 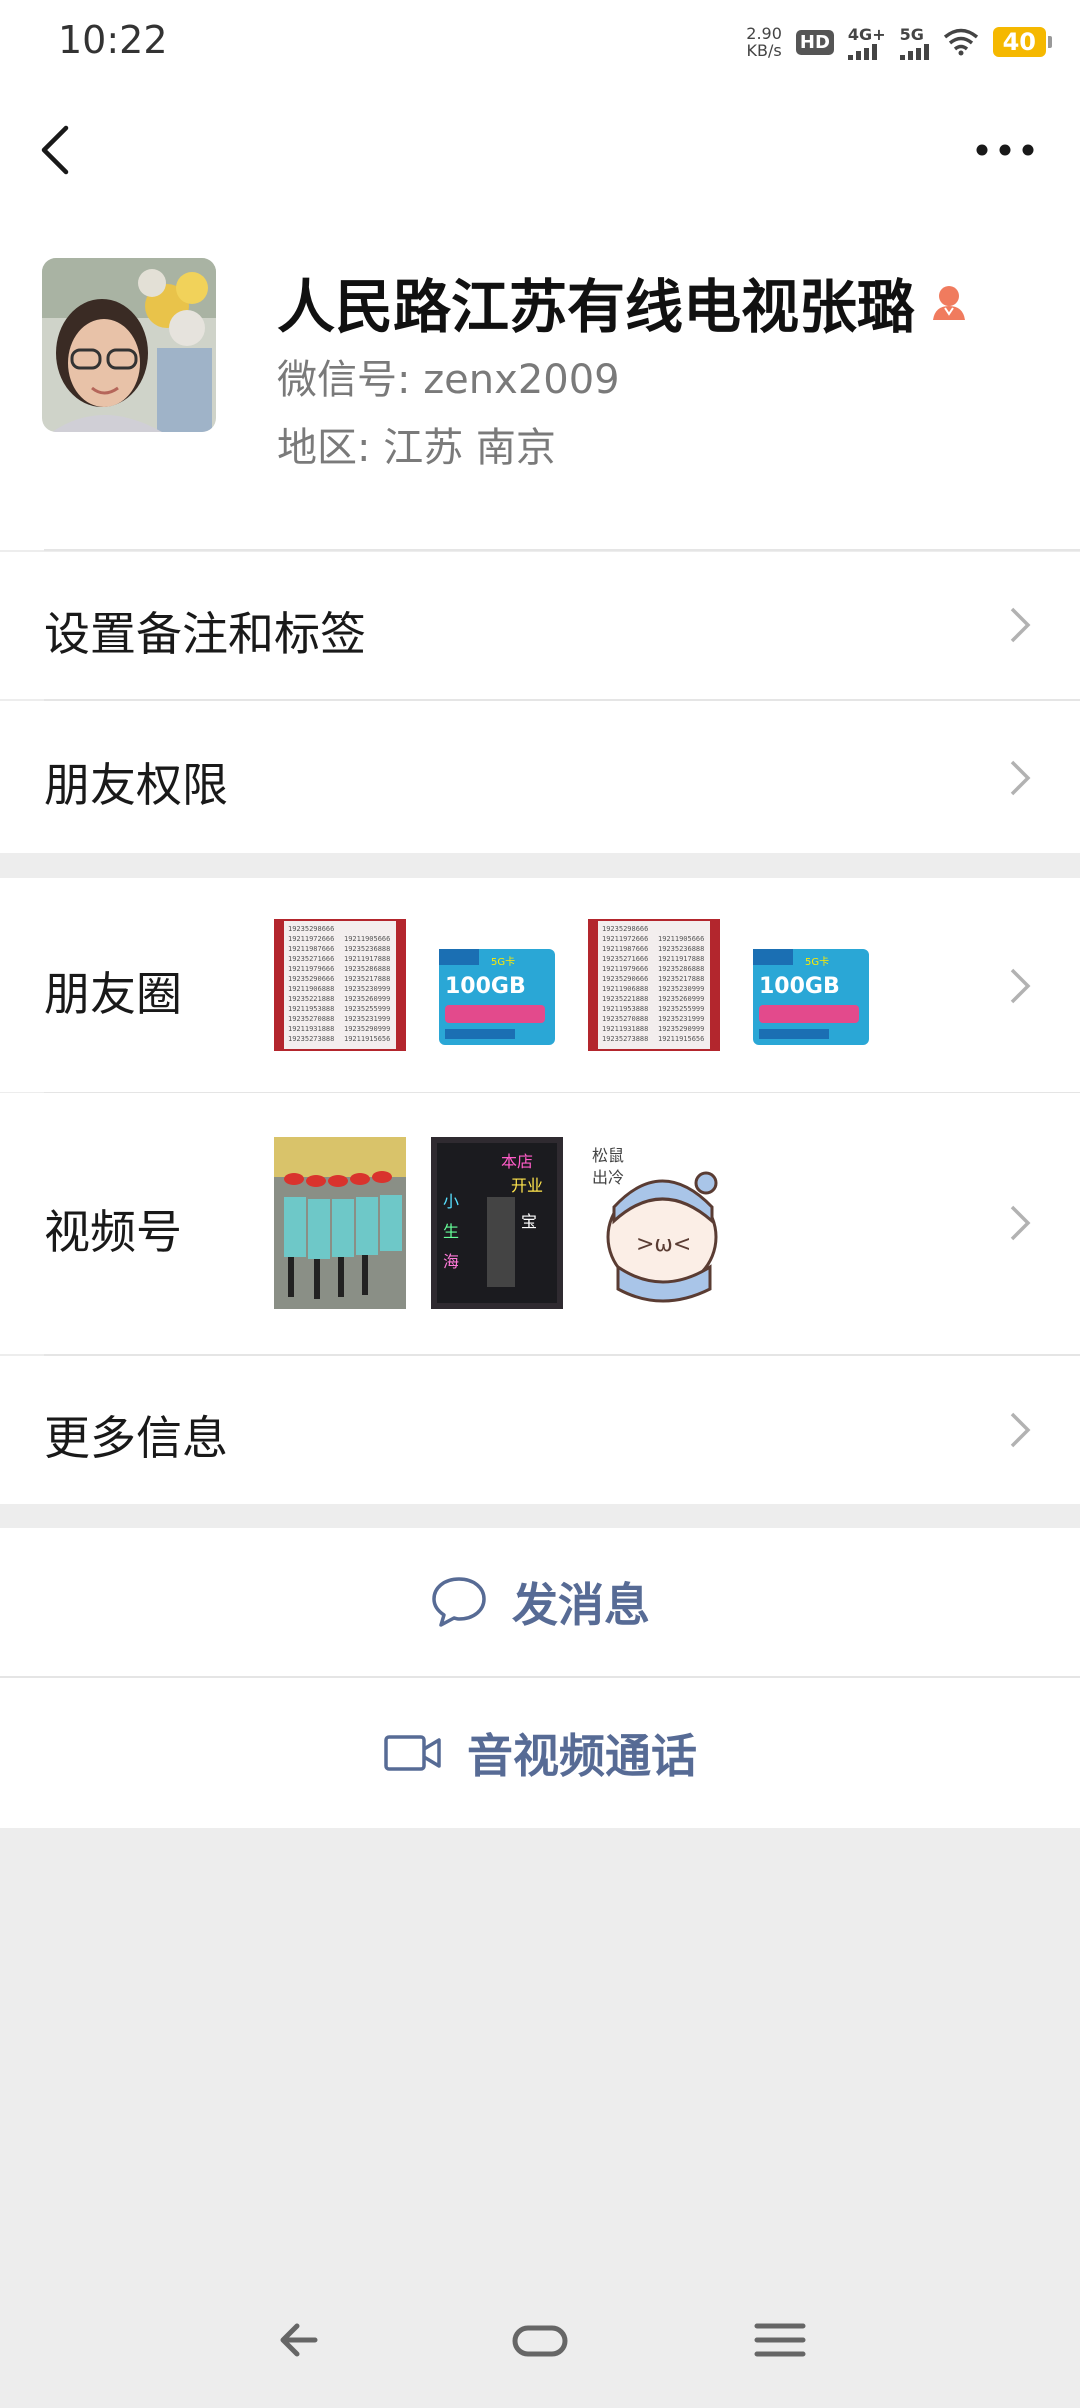 What do you see at coordinates (625, 1019) in the screenshot?
I see `svg-text: 19235270888` at bounding box center [625, 1019].